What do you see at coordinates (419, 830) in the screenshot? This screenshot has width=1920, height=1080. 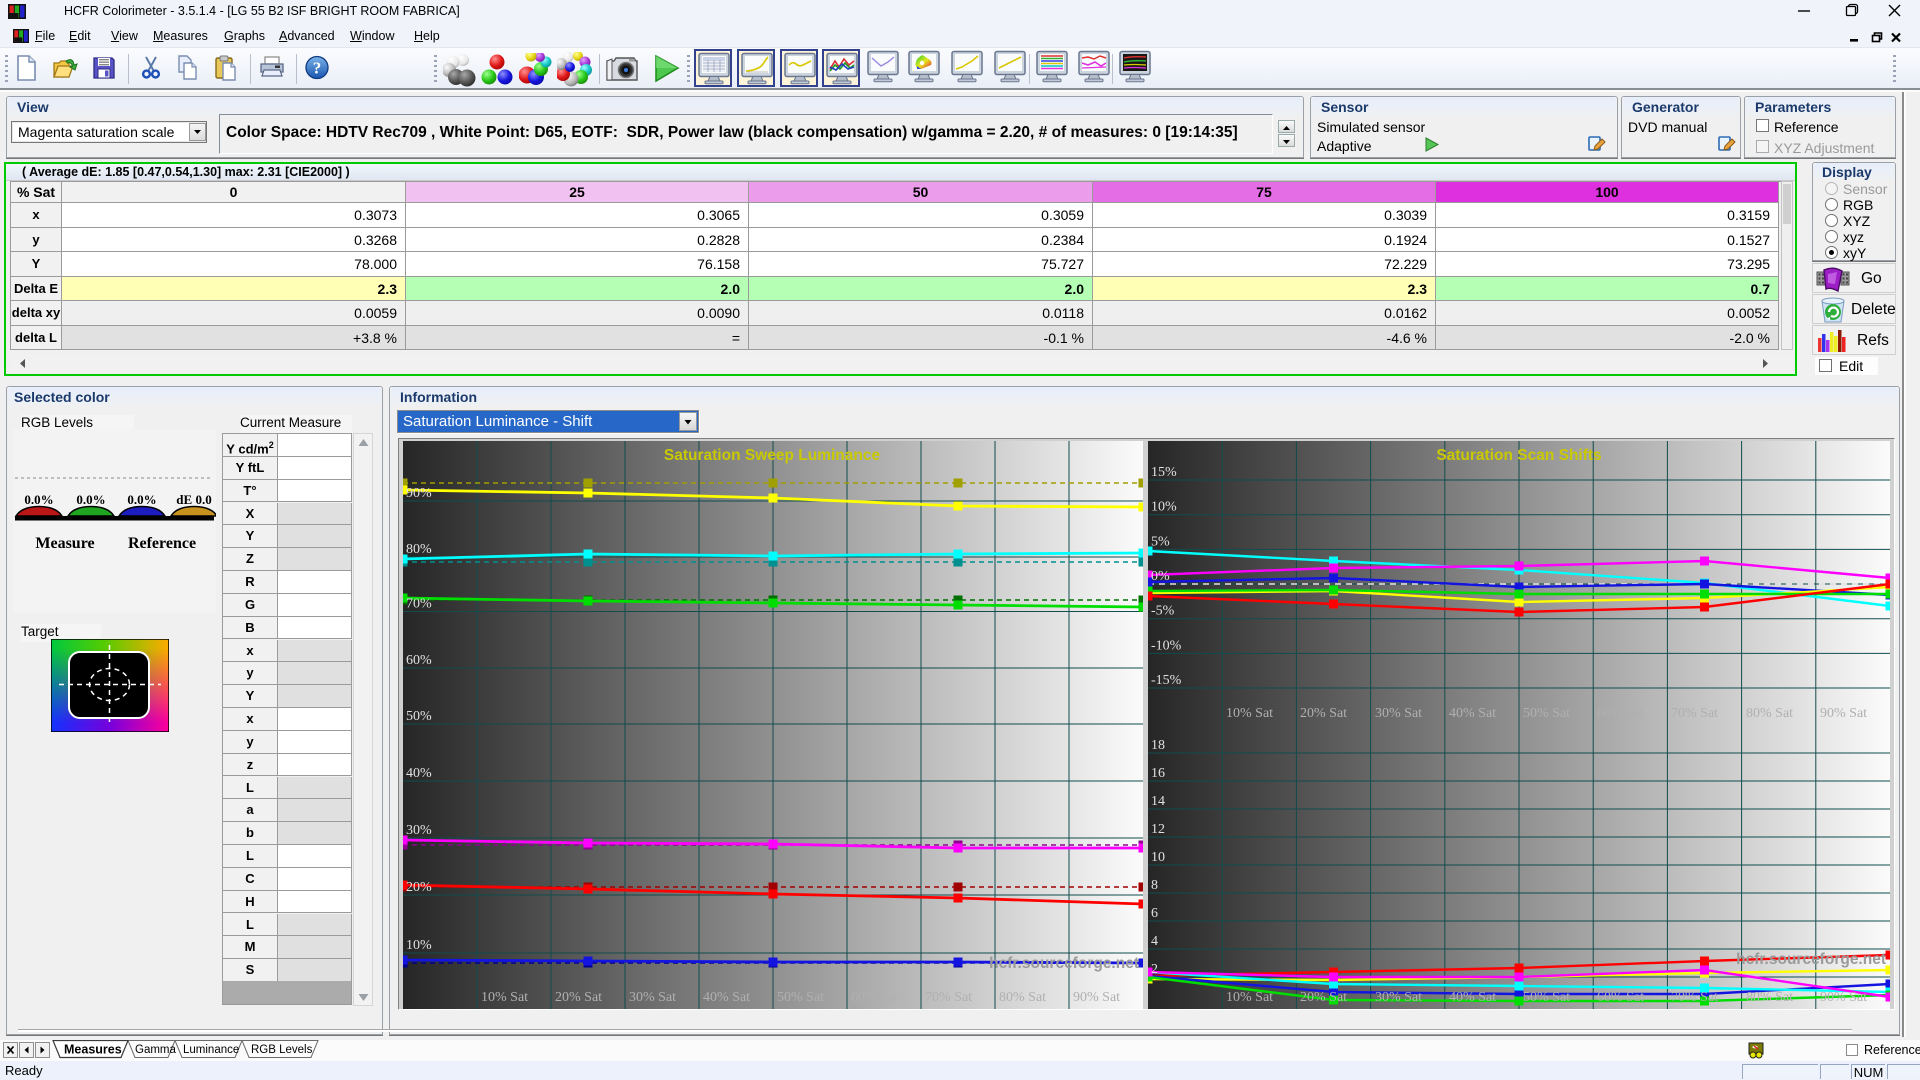 I see `svg-text: 30%` at bounding box center [419, 830].